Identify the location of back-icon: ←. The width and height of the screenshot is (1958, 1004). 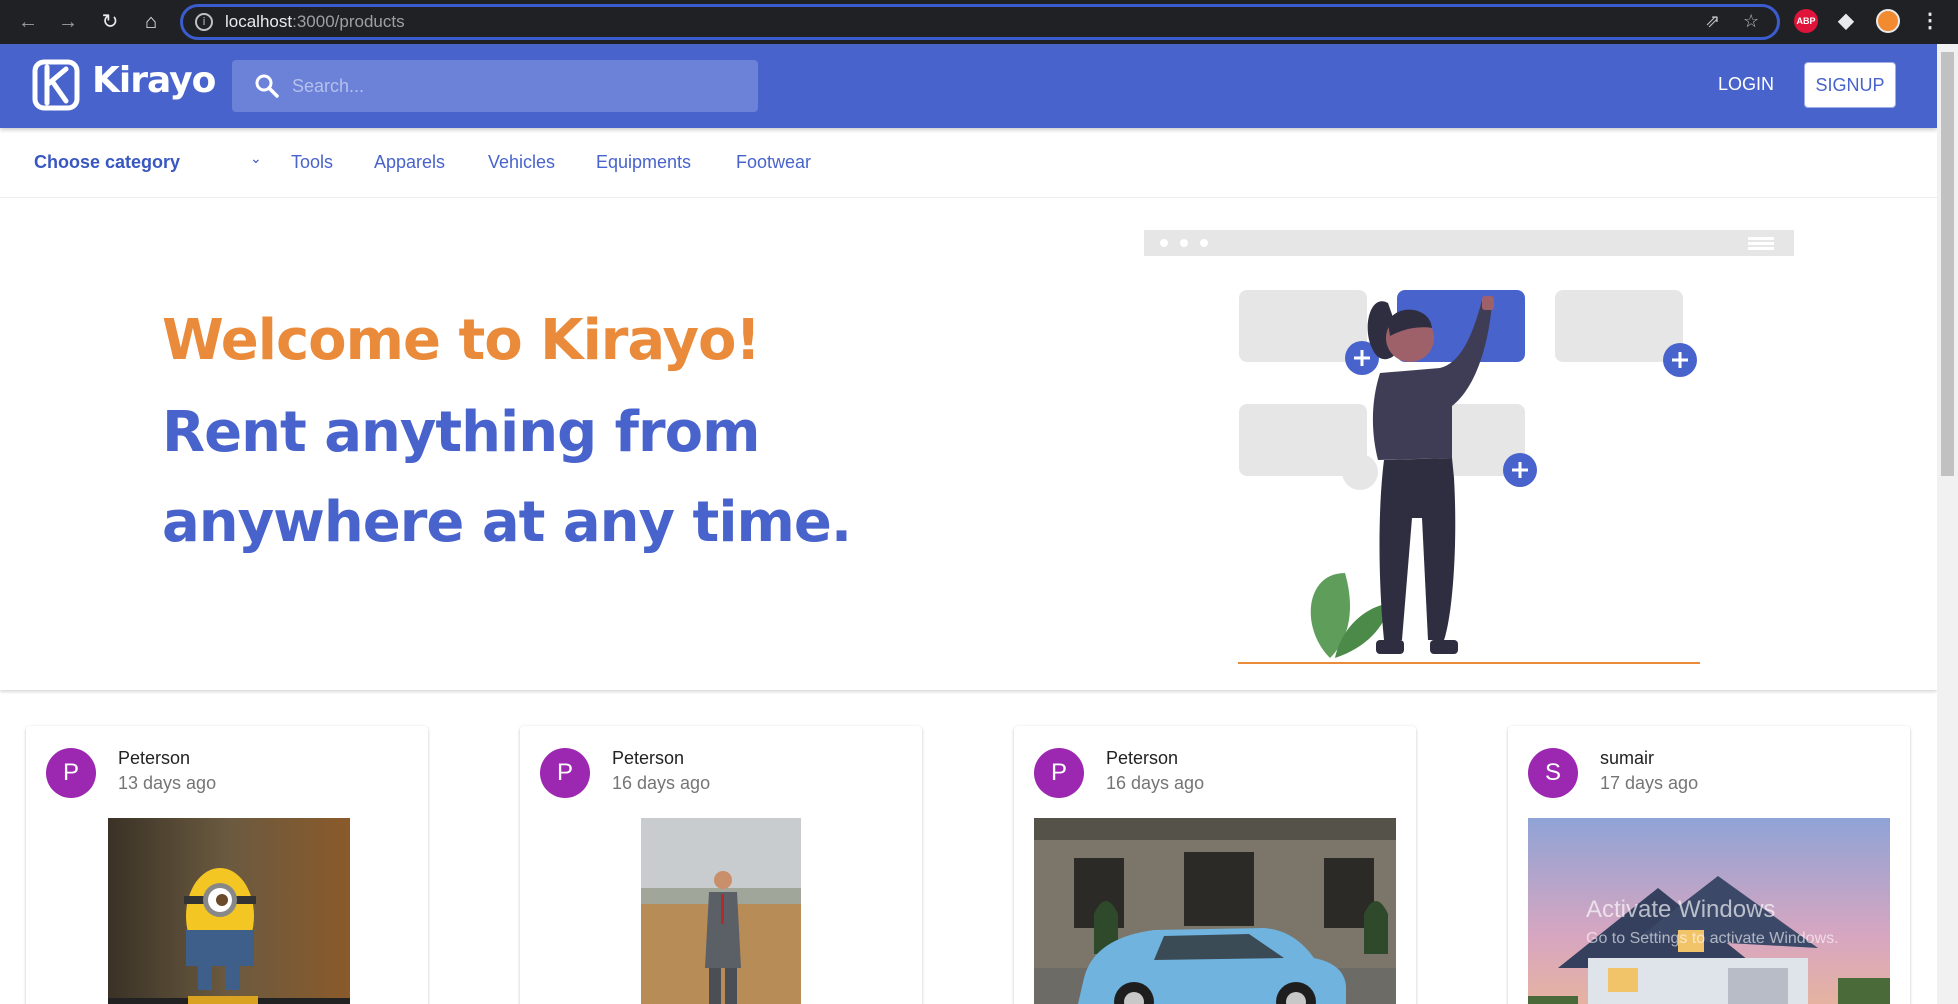
(28, 22).